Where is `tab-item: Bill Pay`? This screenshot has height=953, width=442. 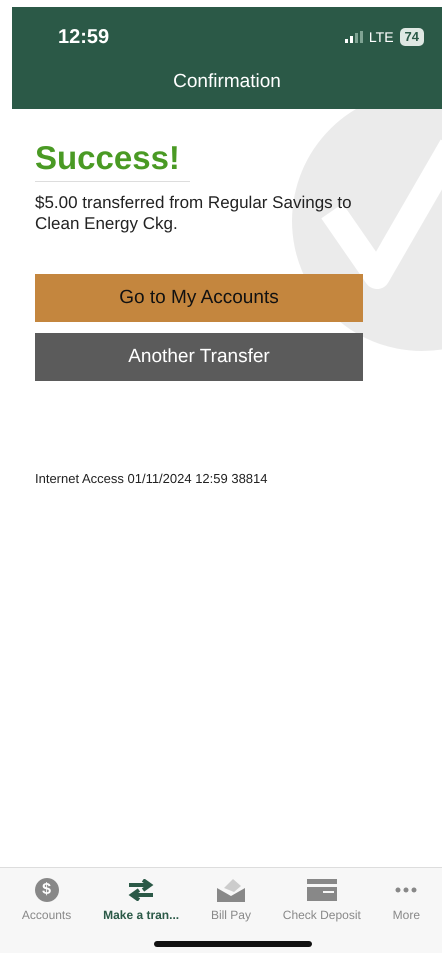 tab-item: Bill Pay is located at coordinates (230, 915).